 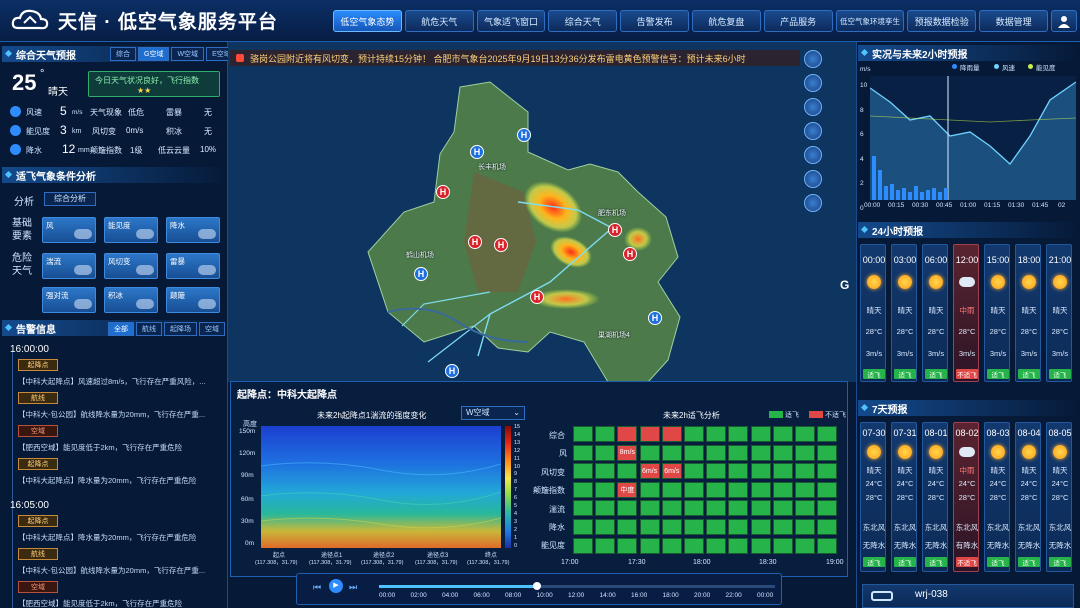 I want to click on factor-bump-button: 颠簸, so click(x=193, y=300).